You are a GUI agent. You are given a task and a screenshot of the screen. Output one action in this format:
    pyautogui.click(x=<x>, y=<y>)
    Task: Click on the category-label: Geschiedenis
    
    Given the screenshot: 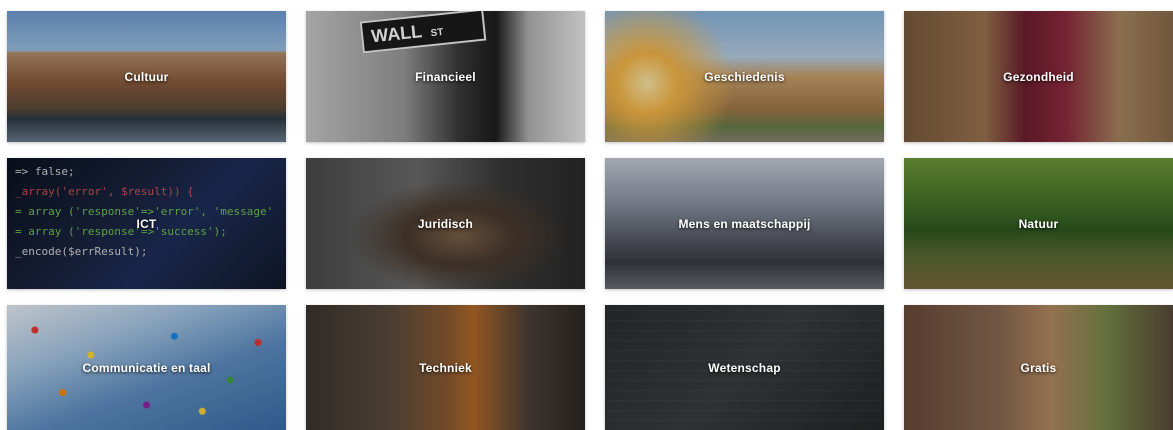 What is the action you would take?
    pyautogui.click(x=744, y=76)
    